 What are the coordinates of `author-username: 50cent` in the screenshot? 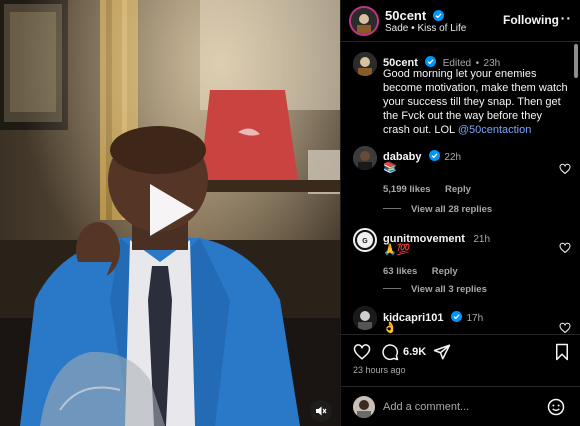 It's located at (414, 15).